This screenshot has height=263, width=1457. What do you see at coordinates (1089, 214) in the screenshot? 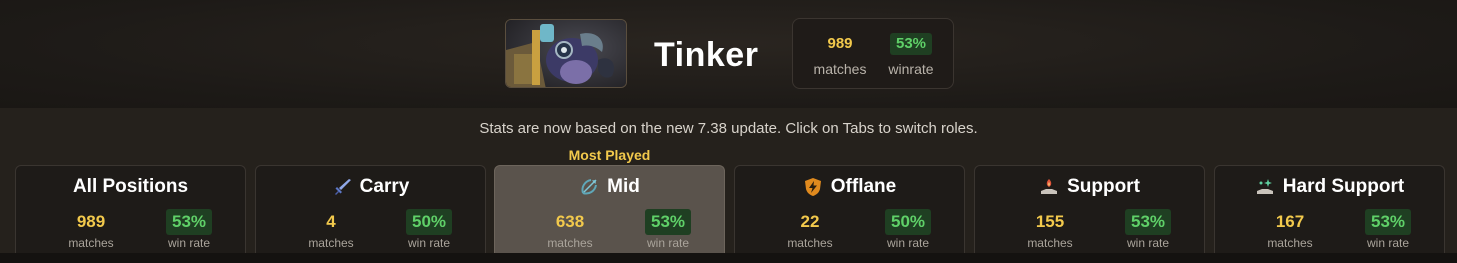
I see `tab-support: Support 155 matches 53% win rate` at bounding box center [1089, 214].